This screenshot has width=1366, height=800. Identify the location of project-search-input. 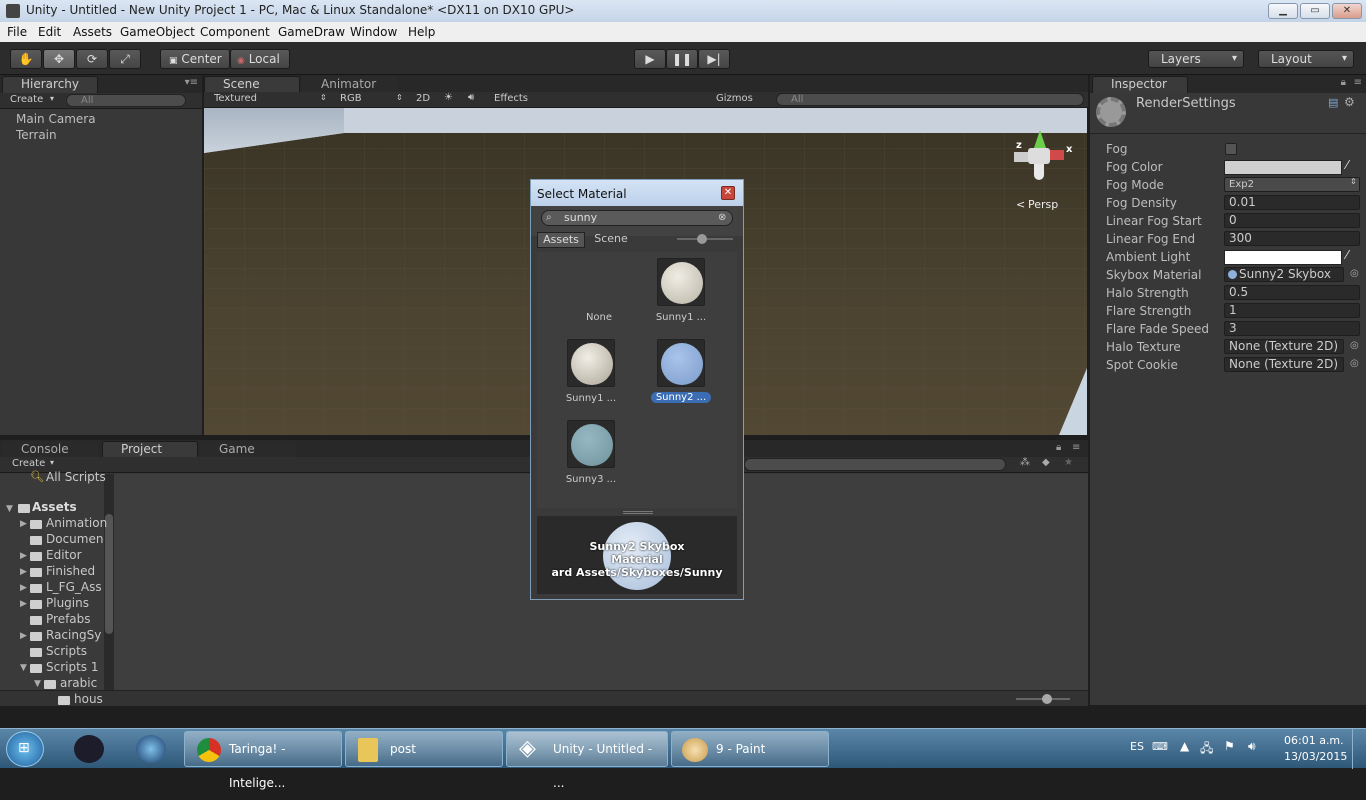
(875, 464).